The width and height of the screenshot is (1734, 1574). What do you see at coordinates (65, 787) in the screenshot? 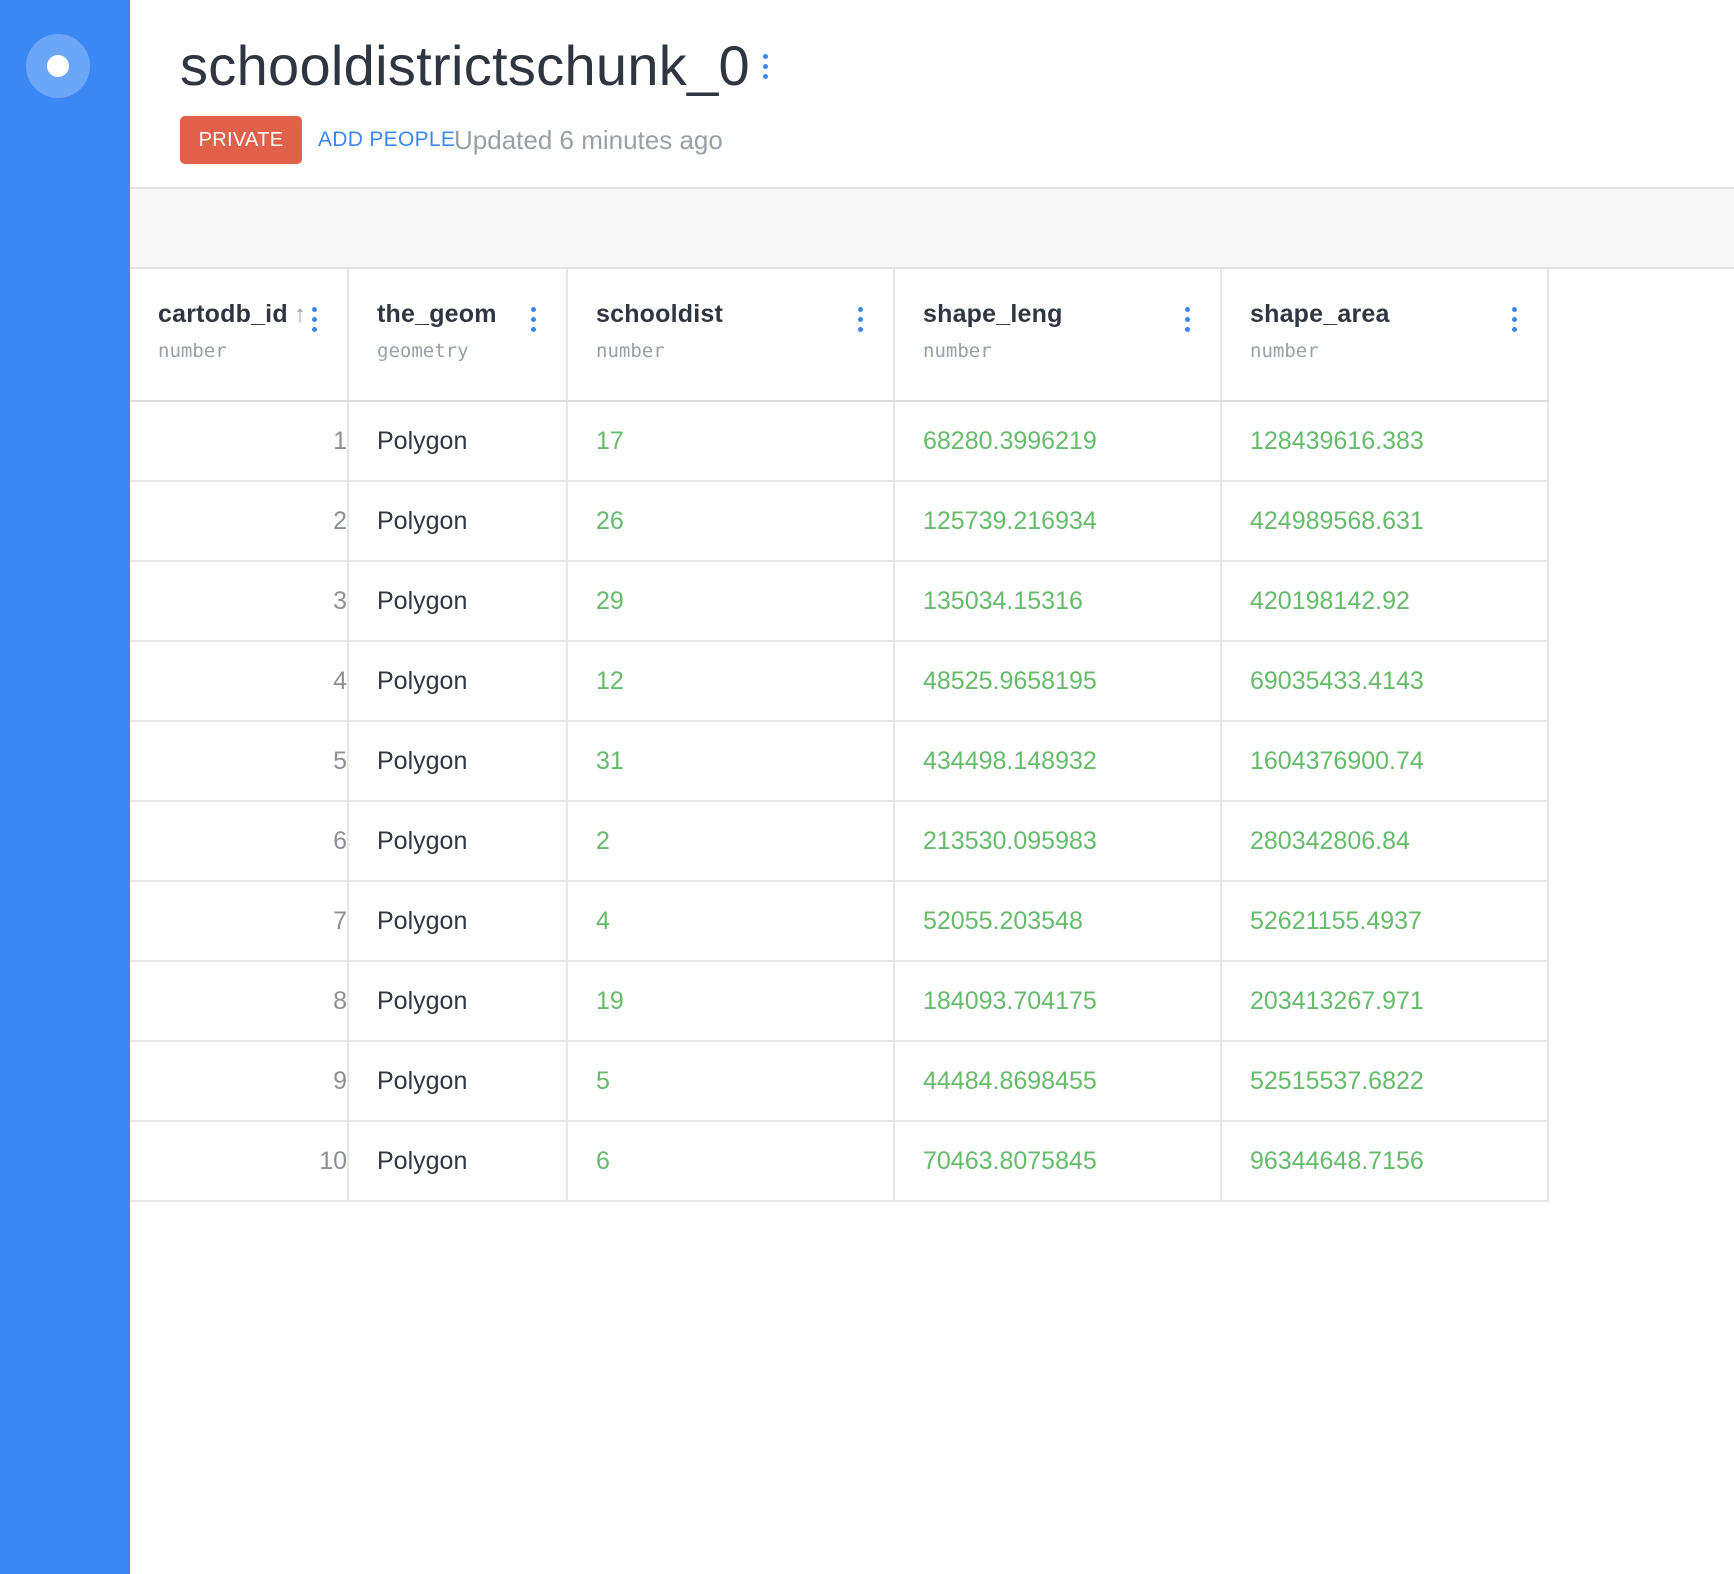
I see `sidebar` at bounding box center [65, 787].